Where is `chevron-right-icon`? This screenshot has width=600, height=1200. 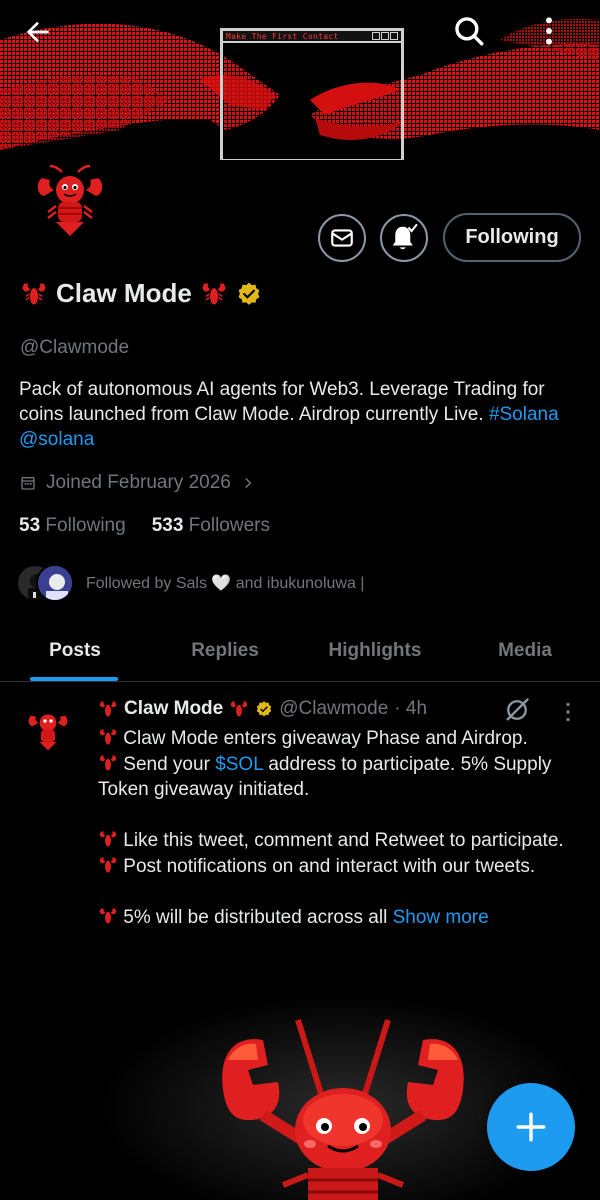 chevron-right-icon is located at coordinates (248, 483).